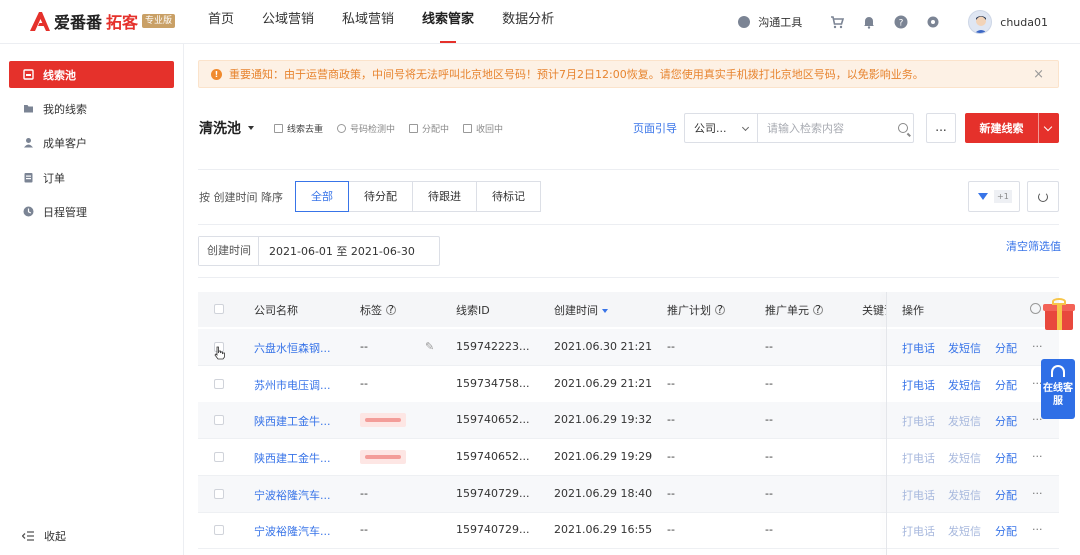  What do you see at coordinates (1059, 314) in the screenshot?
I see `gift-icon` at bounding box center [1059, 314].